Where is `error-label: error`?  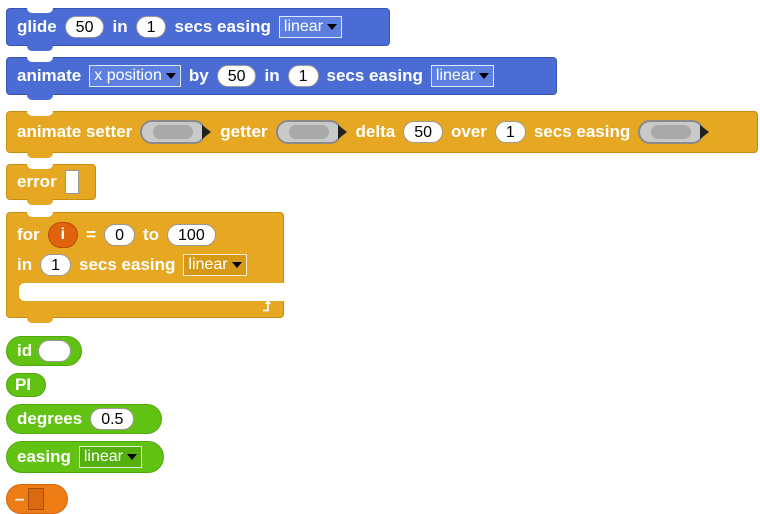 error-label: error is located at coordinates (37, 181).